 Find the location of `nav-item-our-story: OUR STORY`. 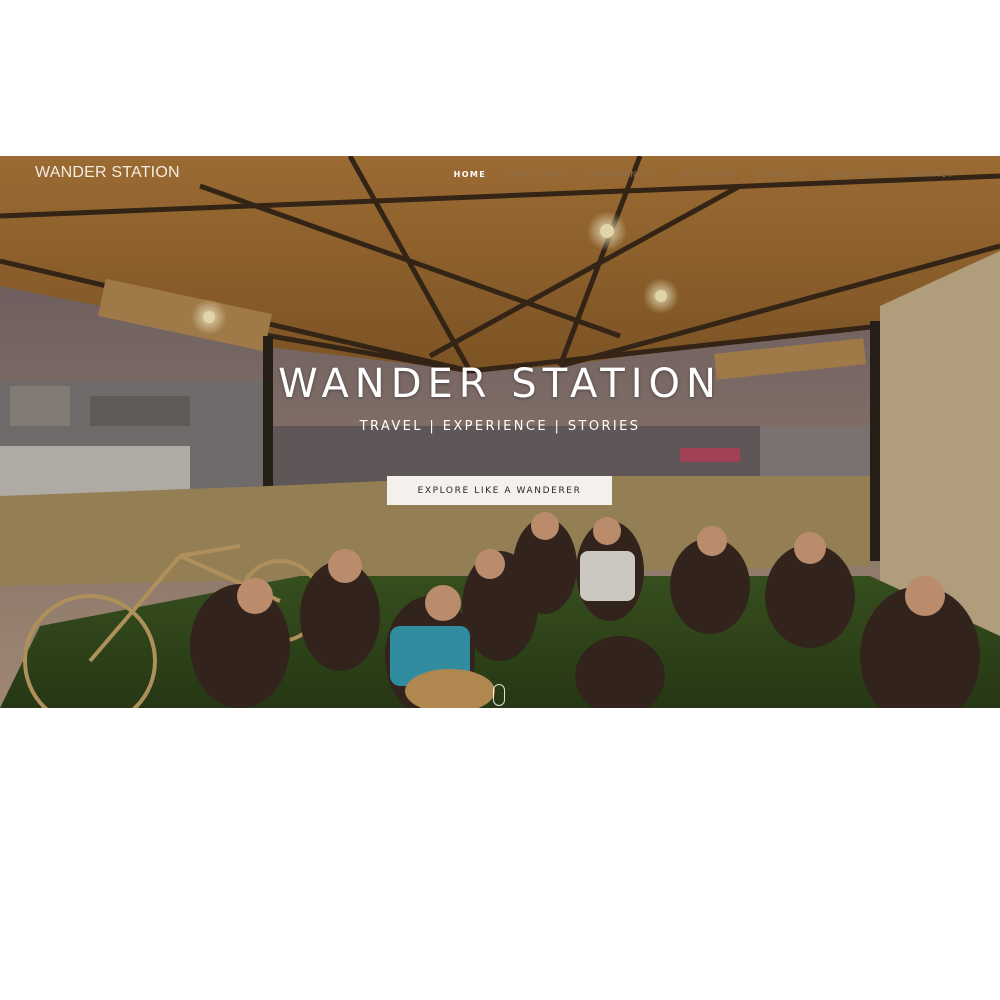

nav-item-our-story: OUR STORY is located at coordinates (536, 174).